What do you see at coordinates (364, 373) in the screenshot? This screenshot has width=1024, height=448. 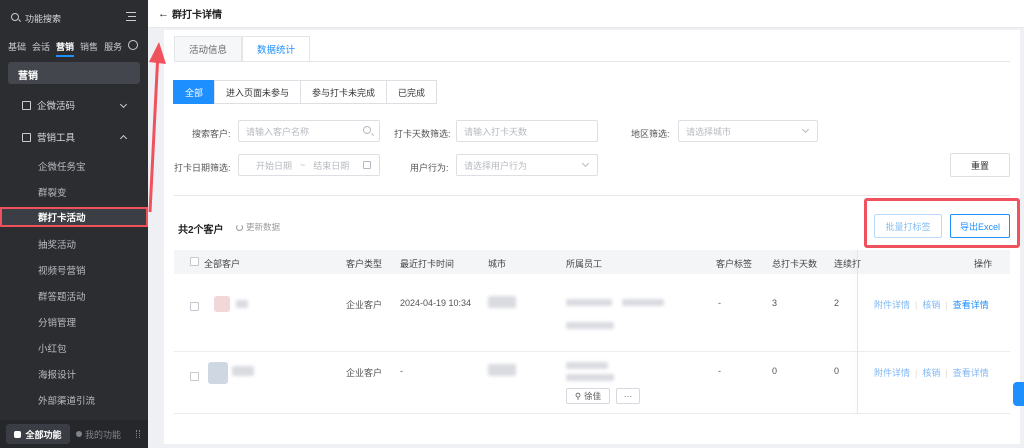 I see `customer-type: 企业客户` at bounding box center [364, 373].